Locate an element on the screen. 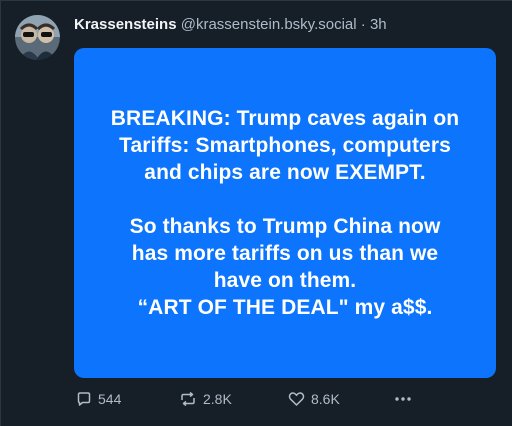 Image resolution: width=512 pixels, height=426 pixels. image-text-line: Tariffs: Smartphones, computers is located at coordinates (285, 145).